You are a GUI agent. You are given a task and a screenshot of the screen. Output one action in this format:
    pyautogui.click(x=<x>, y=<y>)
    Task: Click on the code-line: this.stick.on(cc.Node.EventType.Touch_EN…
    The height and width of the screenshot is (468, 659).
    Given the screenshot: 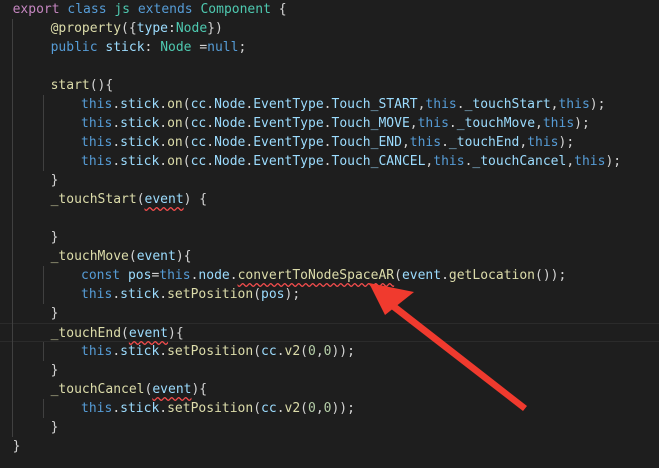 What is the action you would take?
    pyautogui.click(x=329, y=142)
    